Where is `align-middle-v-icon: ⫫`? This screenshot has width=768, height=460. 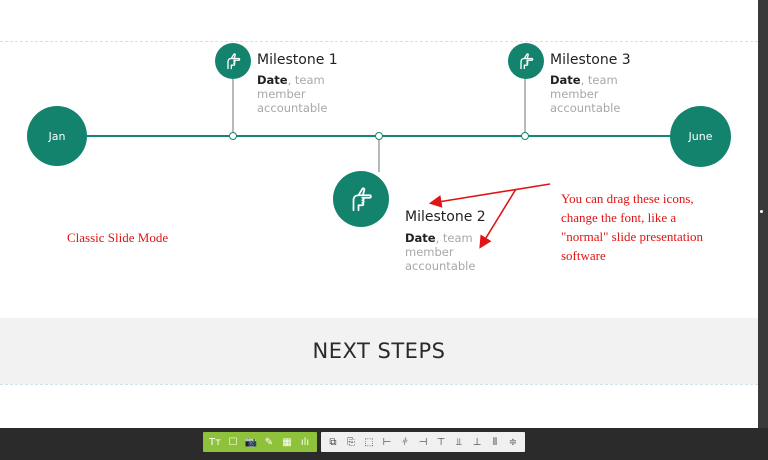 align-middle-v-icon: ⫫ is located at coordinates (459, 442).